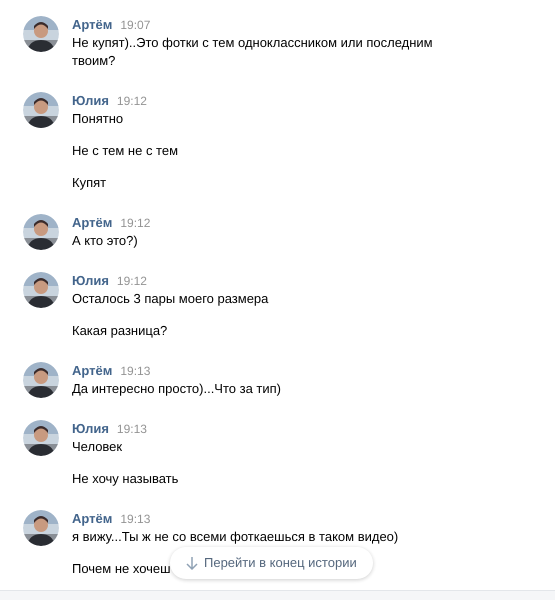  What do you see at coordinates (192, 563) in the screenshot?
I see `arrow-down-icon` at bounding box center [192, 563].